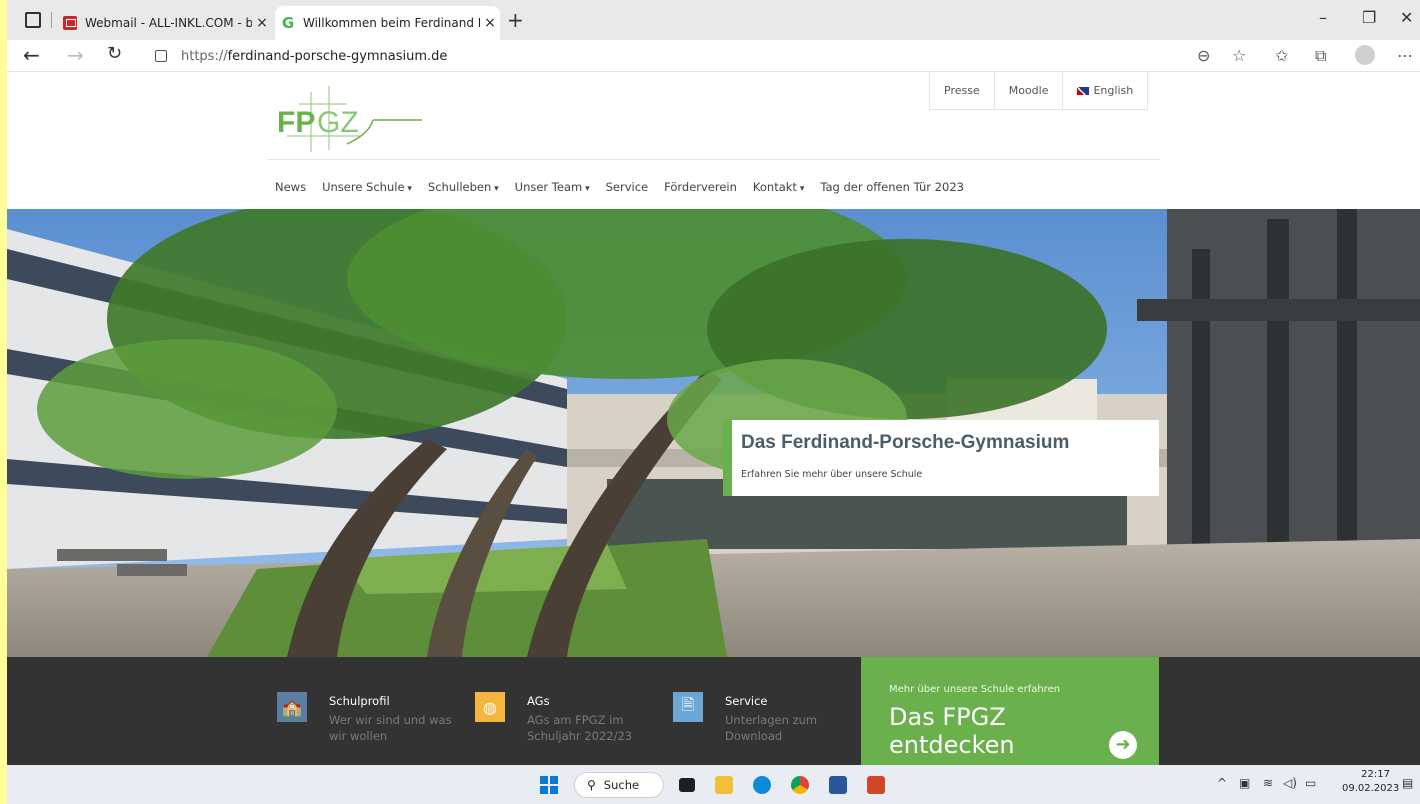 The height and width of the screenshot is (804, 1420). Describe the element at coordinates (391, 23) in the screenshot. I see `tab-label: Willkommen beim Ferdinand Por` at that location.